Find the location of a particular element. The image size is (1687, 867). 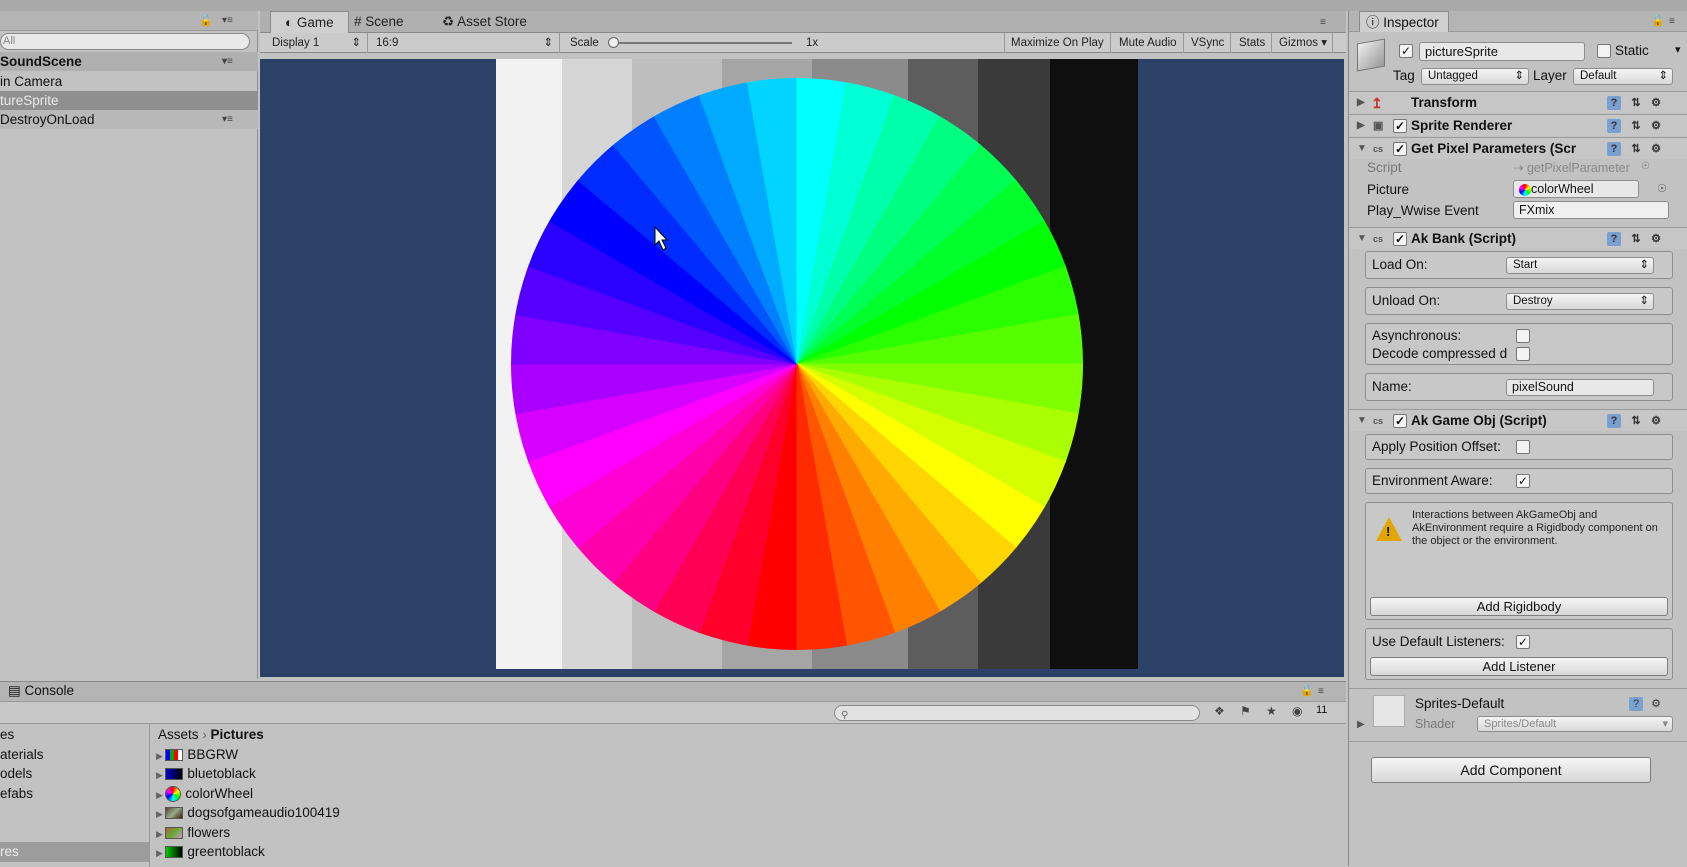

ak-bank-component-header: ▼ cs ✓ Ak Bank (Script) ? ⇅ ⚙ is located at coordinates (1518, 238).